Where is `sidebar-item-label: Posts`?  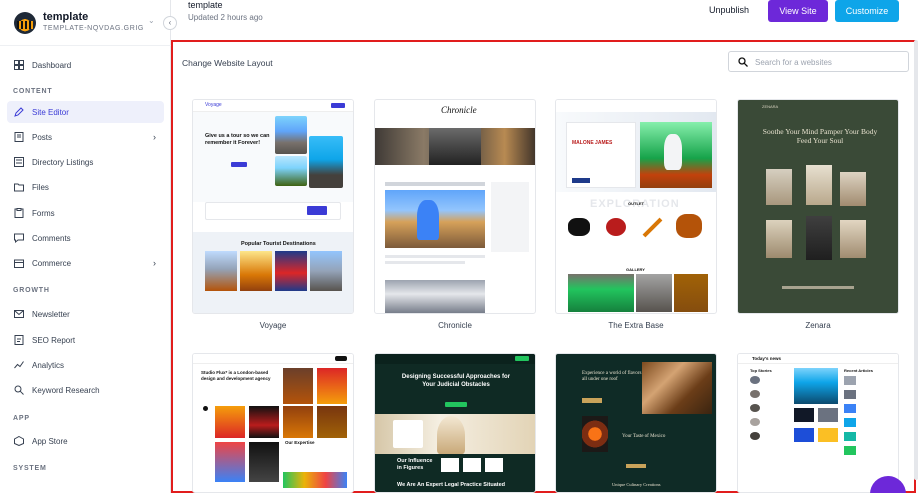 sidebar-item-label: Posts is located at coordinates (42, 137).